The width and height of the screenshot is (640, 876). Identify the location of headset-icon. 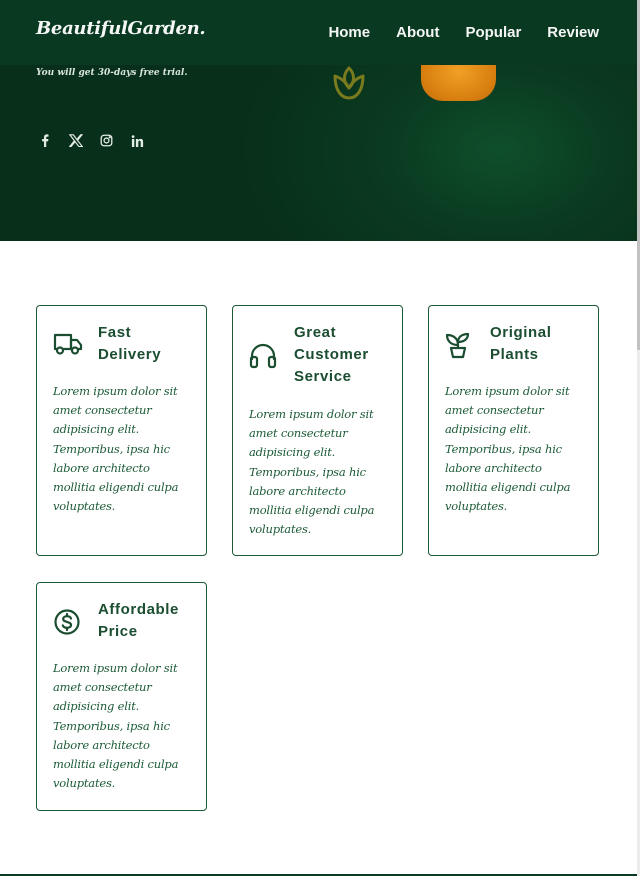
(263, 358).